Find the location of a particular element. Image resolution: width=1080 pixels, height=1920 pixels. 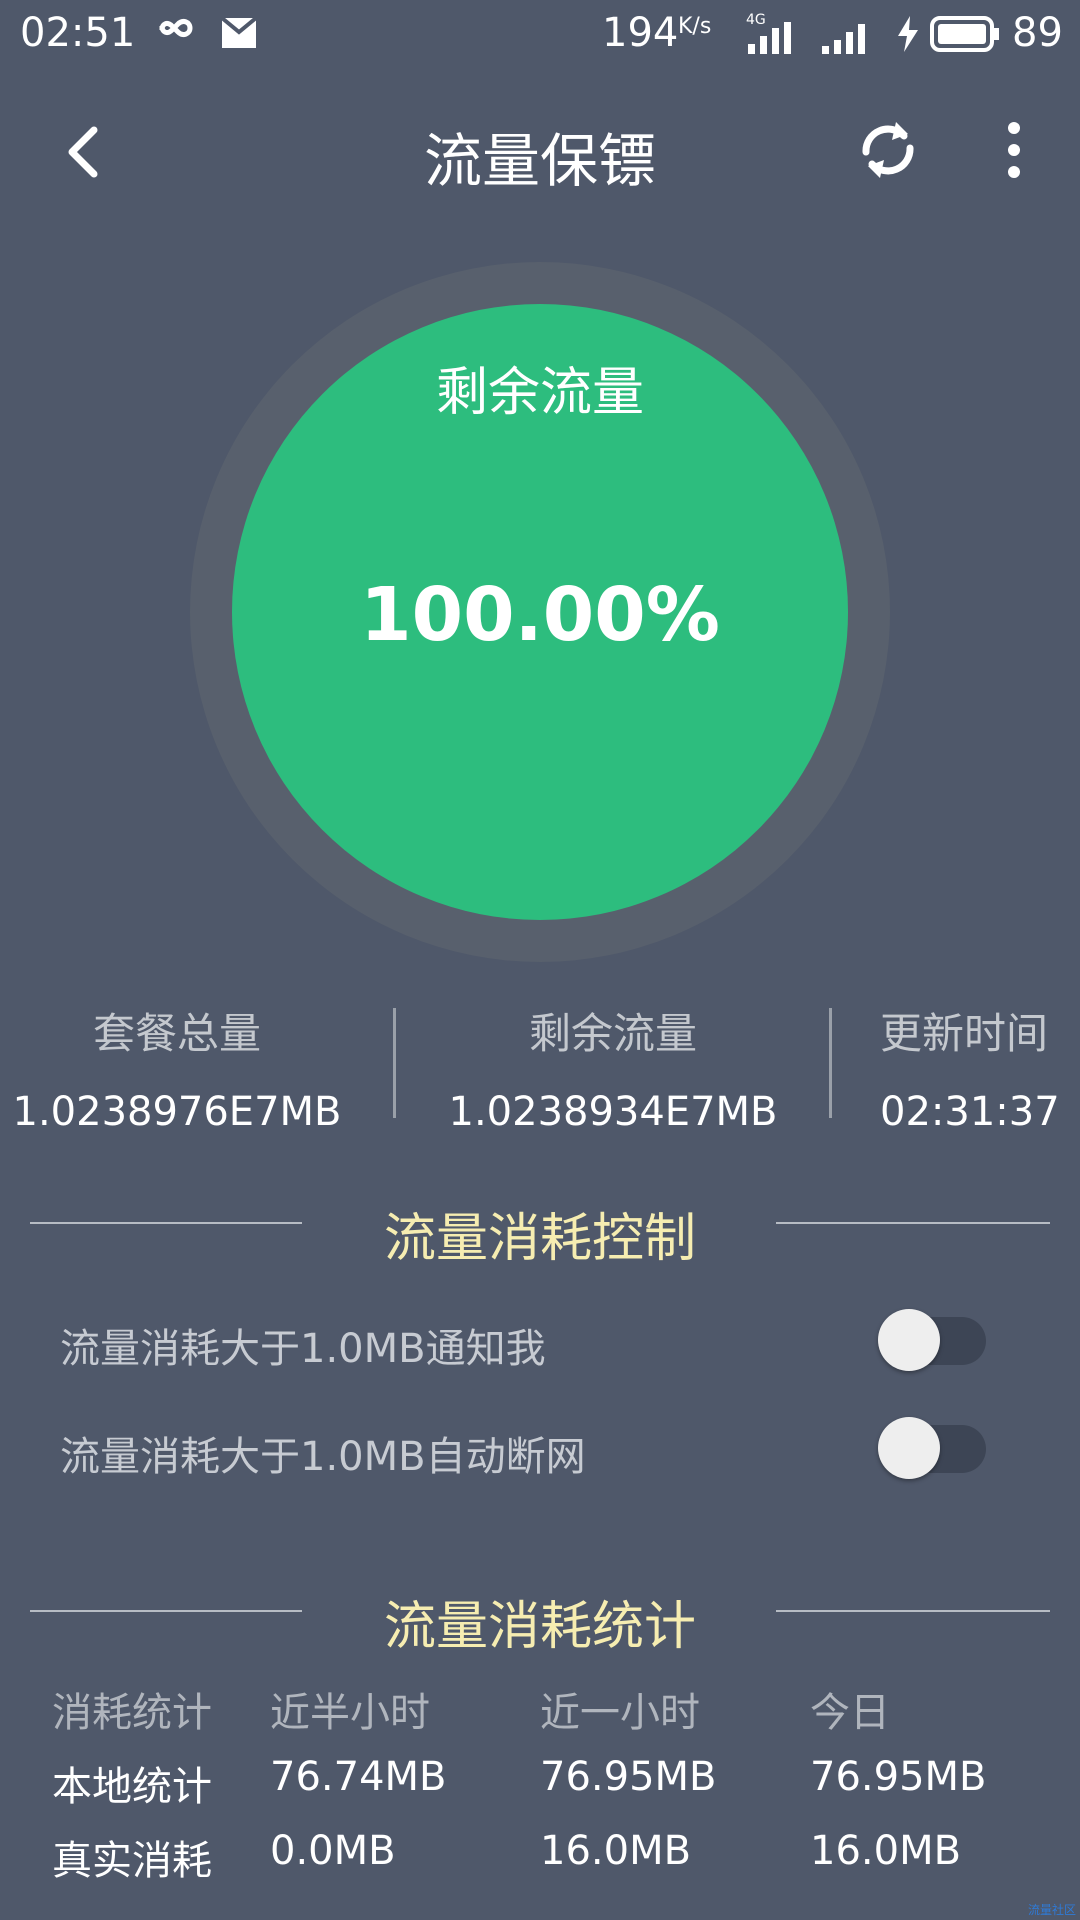

charging-icon is located at coordinates (908, 39).